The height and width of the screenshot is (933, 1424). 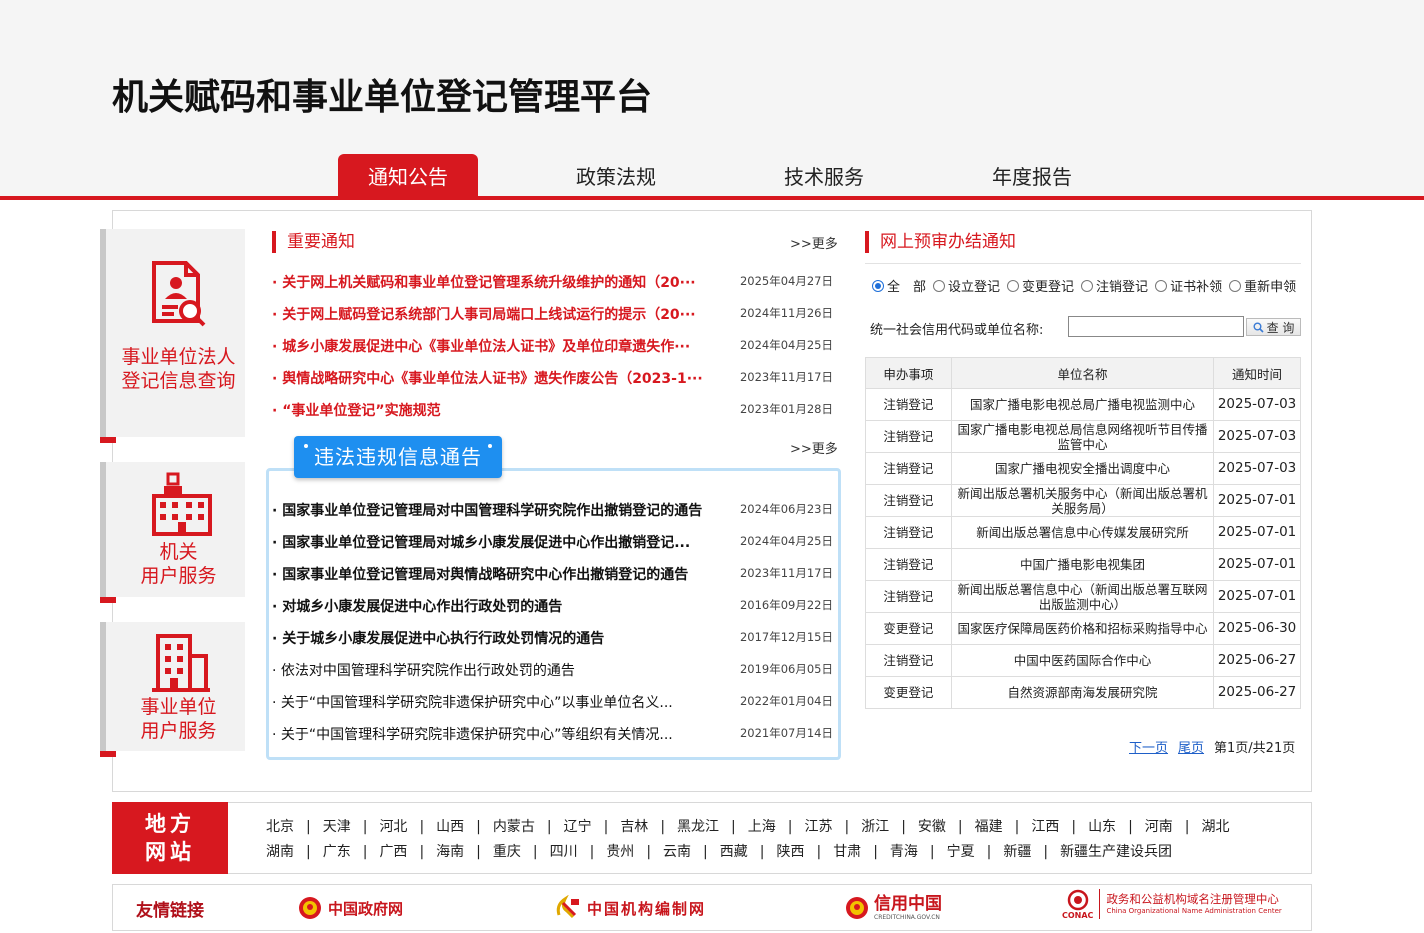 I want to click on notice-date: 2024年04月25日, so click(x=786, y=345).